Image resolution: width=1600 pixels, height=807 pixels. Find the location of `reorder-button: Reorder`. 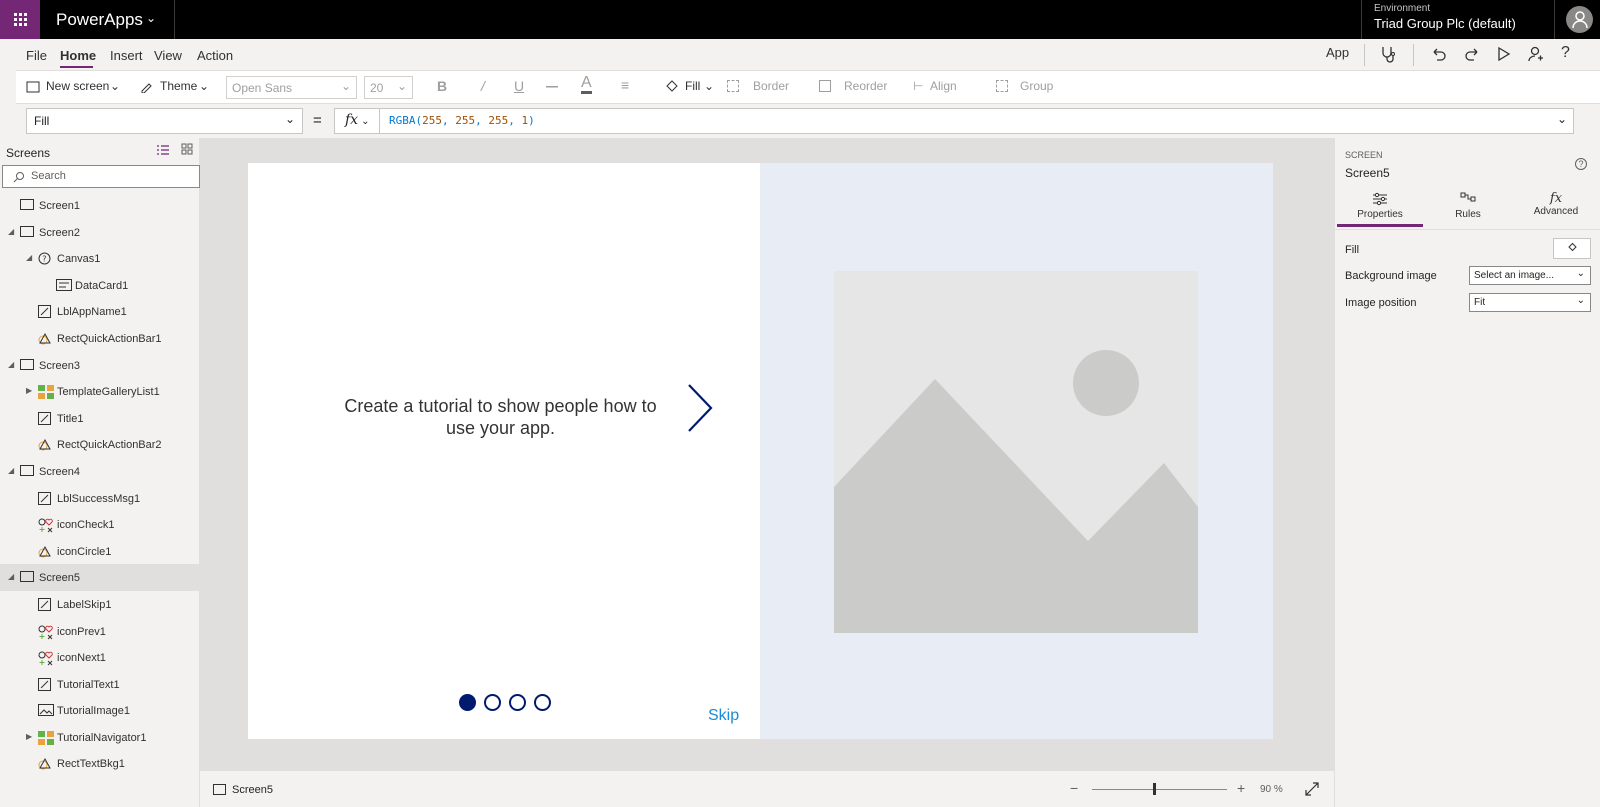

reorder-button: Reorder is located at coordinates (865, 86).